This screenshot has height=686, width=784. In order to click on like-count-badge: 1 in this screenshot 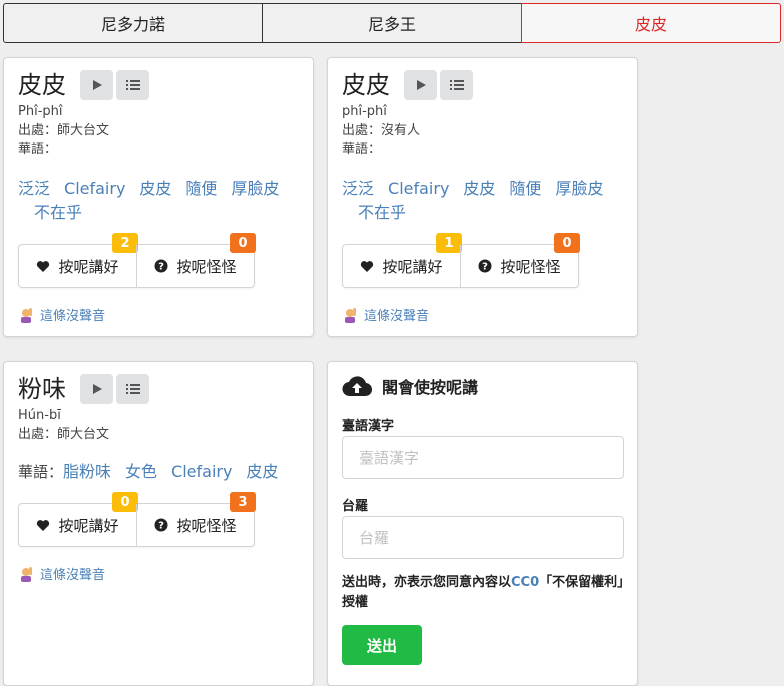, I will do `click(449, 243)`.